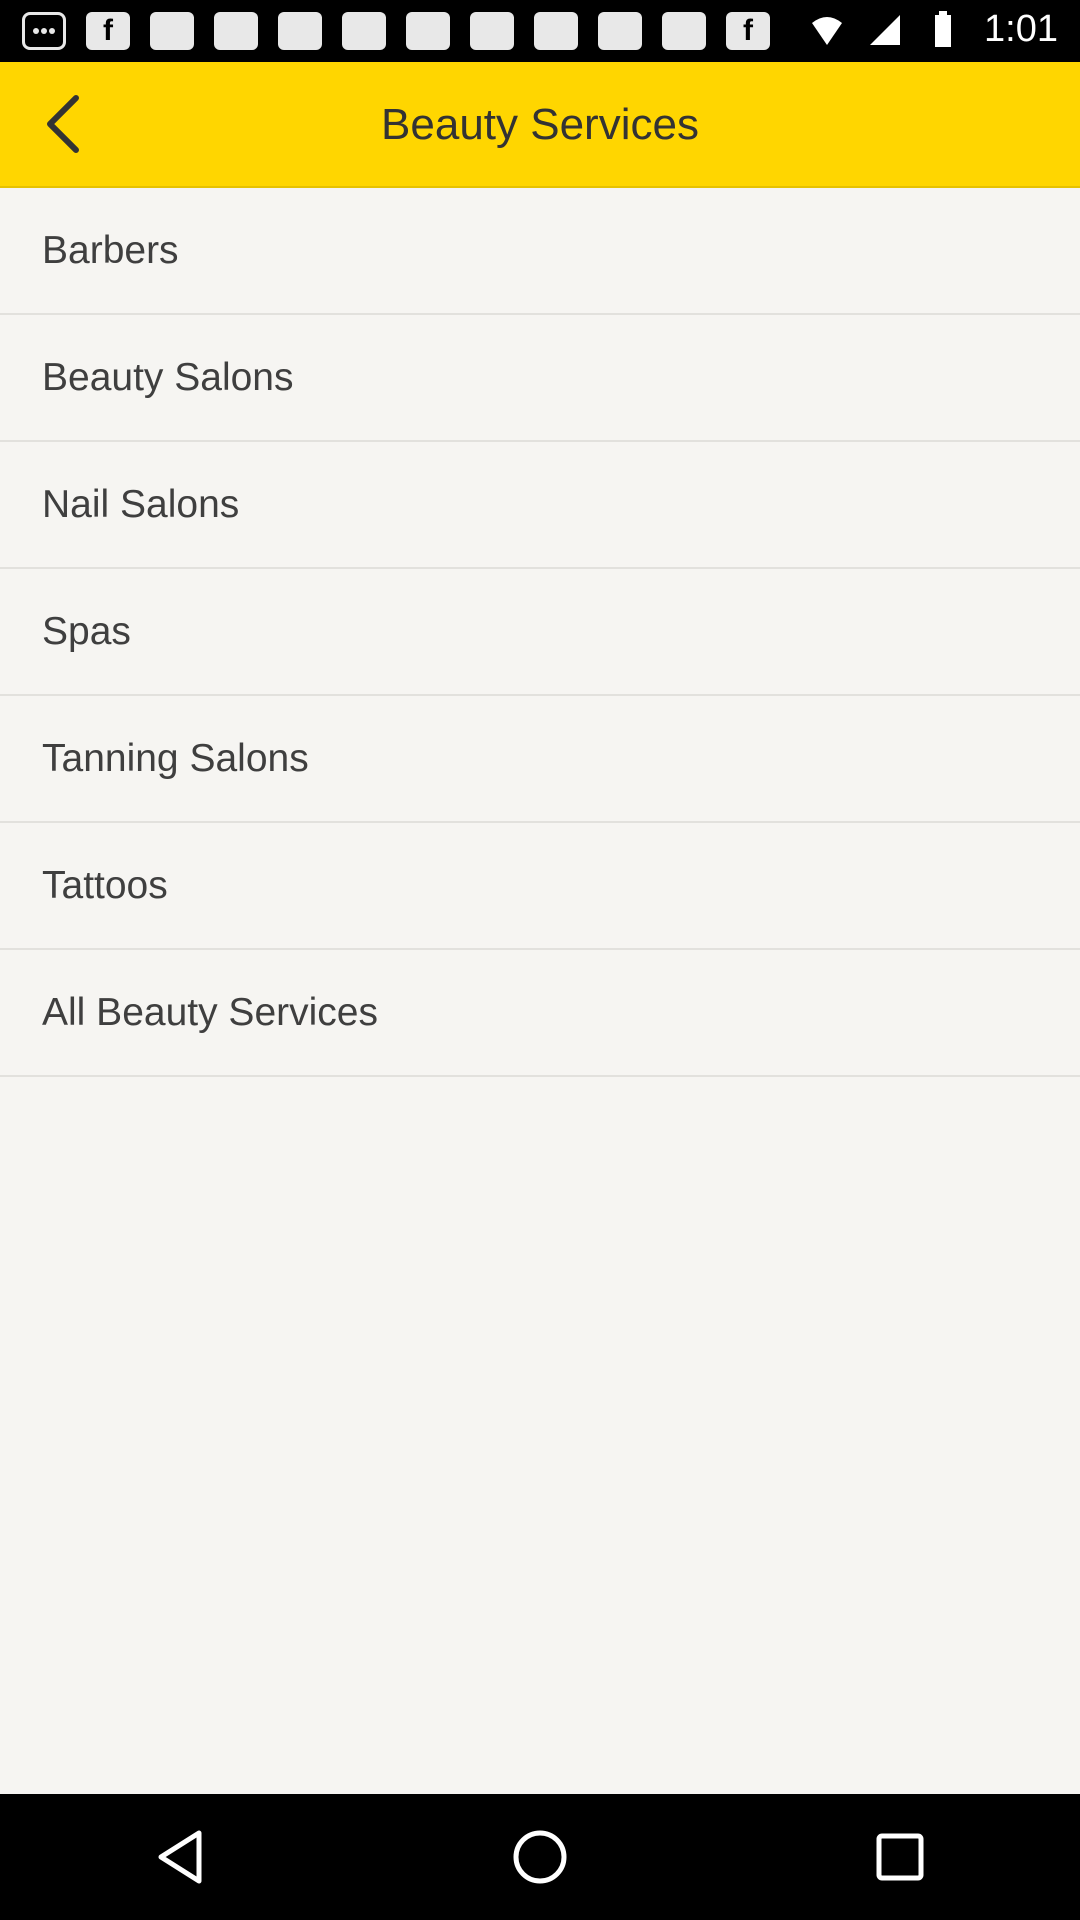 The width and height of the screenshot is (1080, 1920). What do you see at coordinates (934, 29) in the screenshot?
I see `status-right: 1:01` at bounding box center [934, 29].